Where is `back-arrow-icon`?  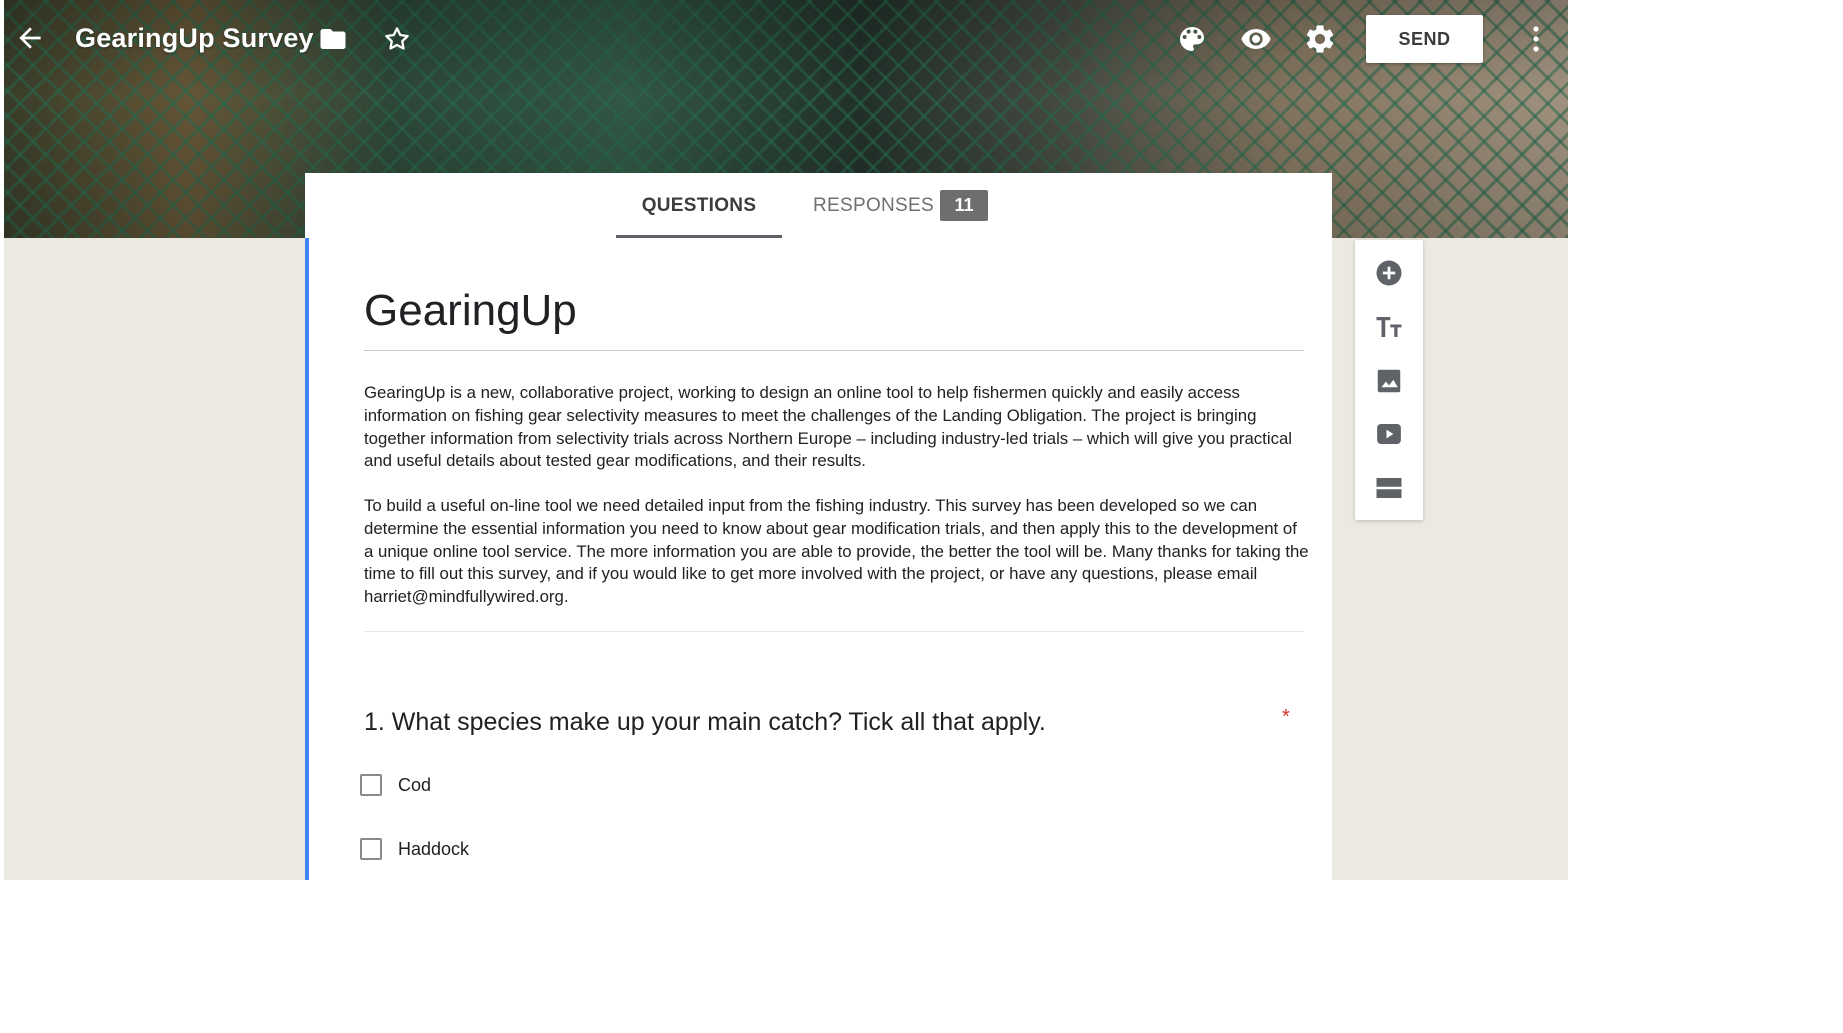 back-arrow-icon is located at coordinates (30, 38).